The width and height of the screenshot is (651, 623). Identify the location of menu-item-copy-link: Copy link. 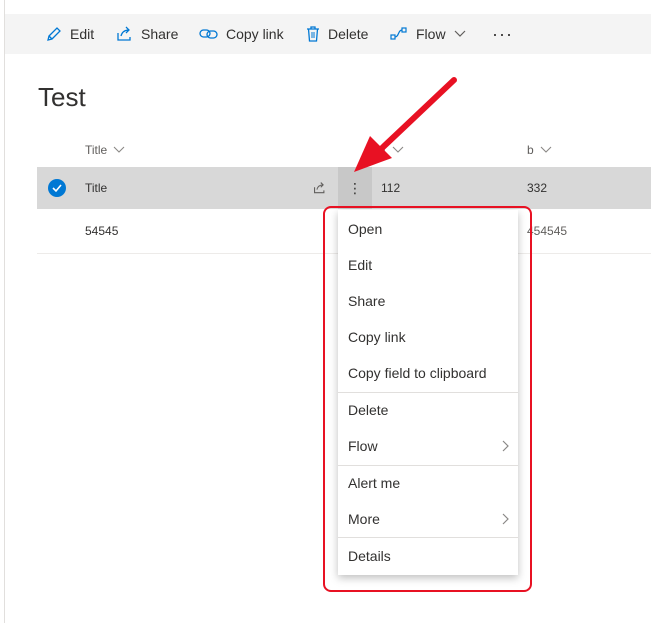
(428, 337).